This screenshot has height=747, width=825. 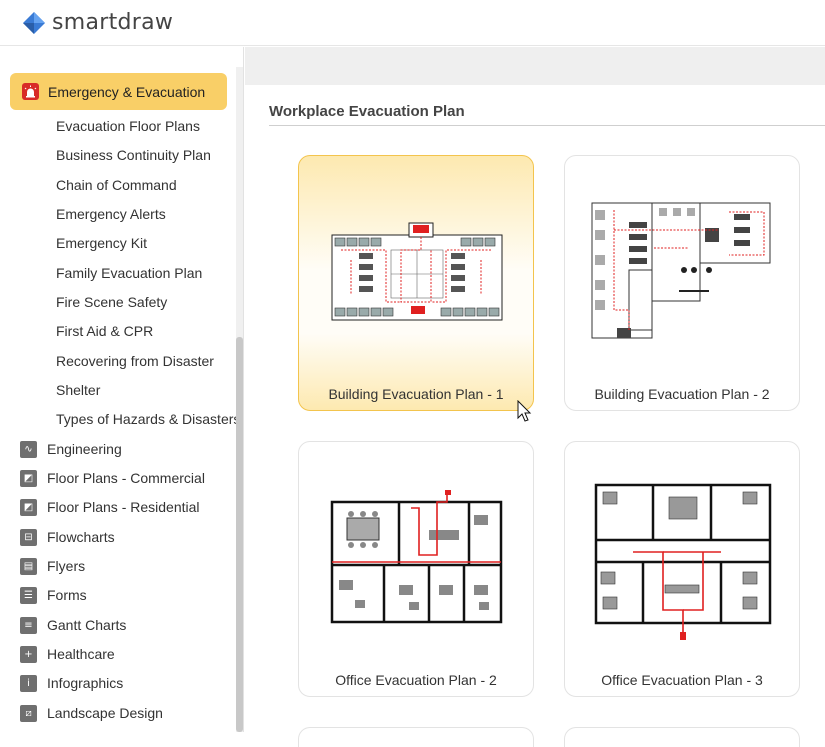 I want to click on template-label: Office Evacuation Plan - 2, so click(x=416, y=680).